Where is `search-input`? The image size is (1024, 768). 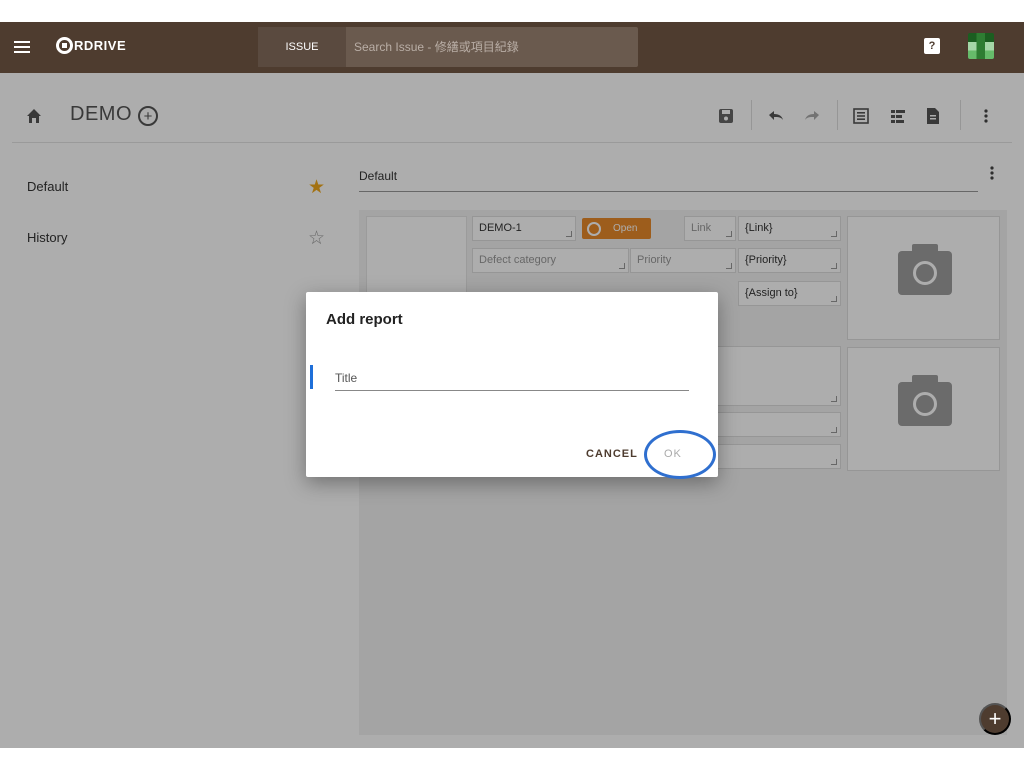
search-input is located at coordinates (492, 47).